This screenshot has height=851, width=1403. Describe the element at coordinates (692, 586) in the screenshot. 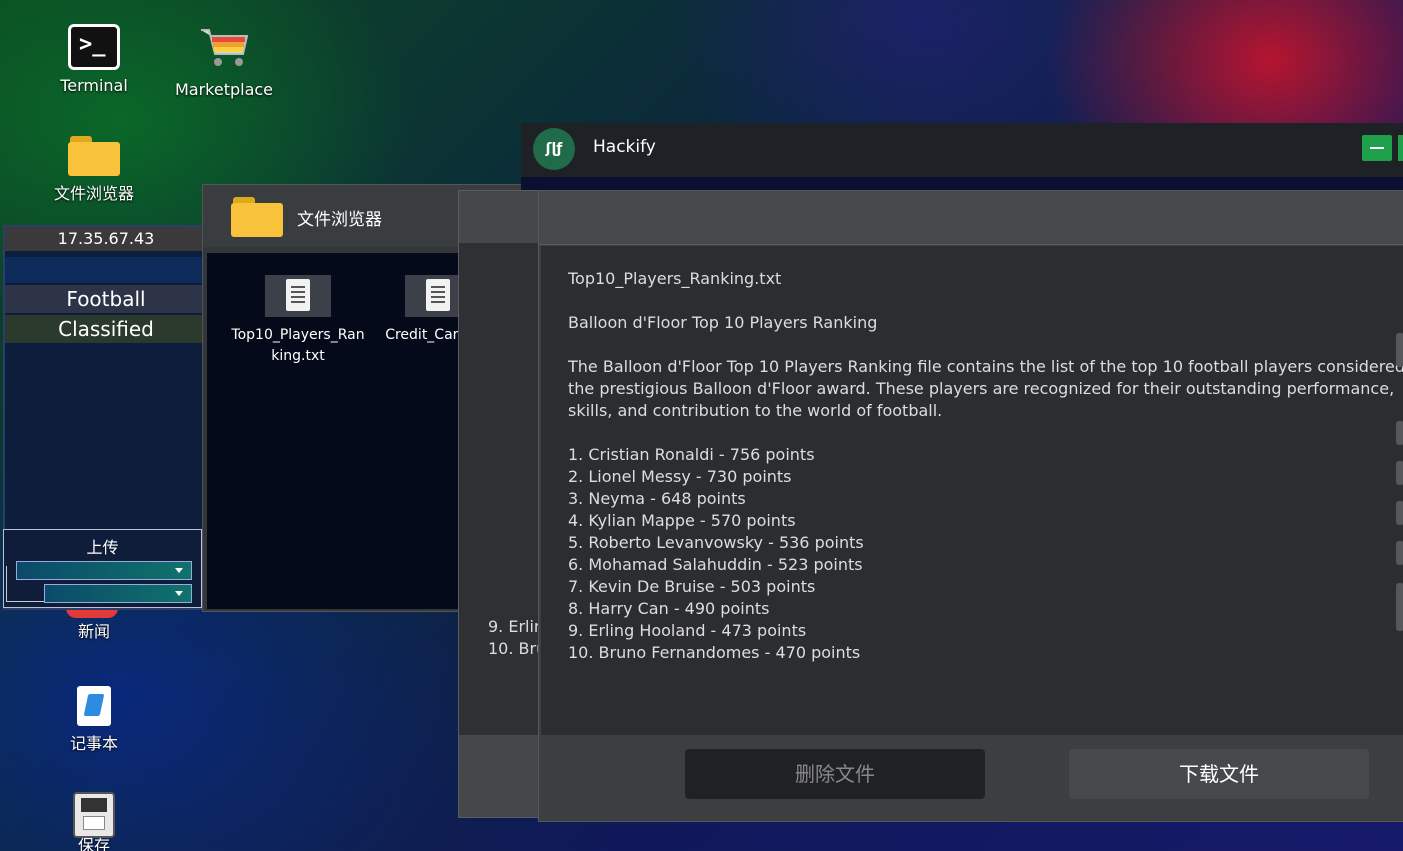

I see `ranking-line: 7. Kevin De Bruise - 503 points` at that location.